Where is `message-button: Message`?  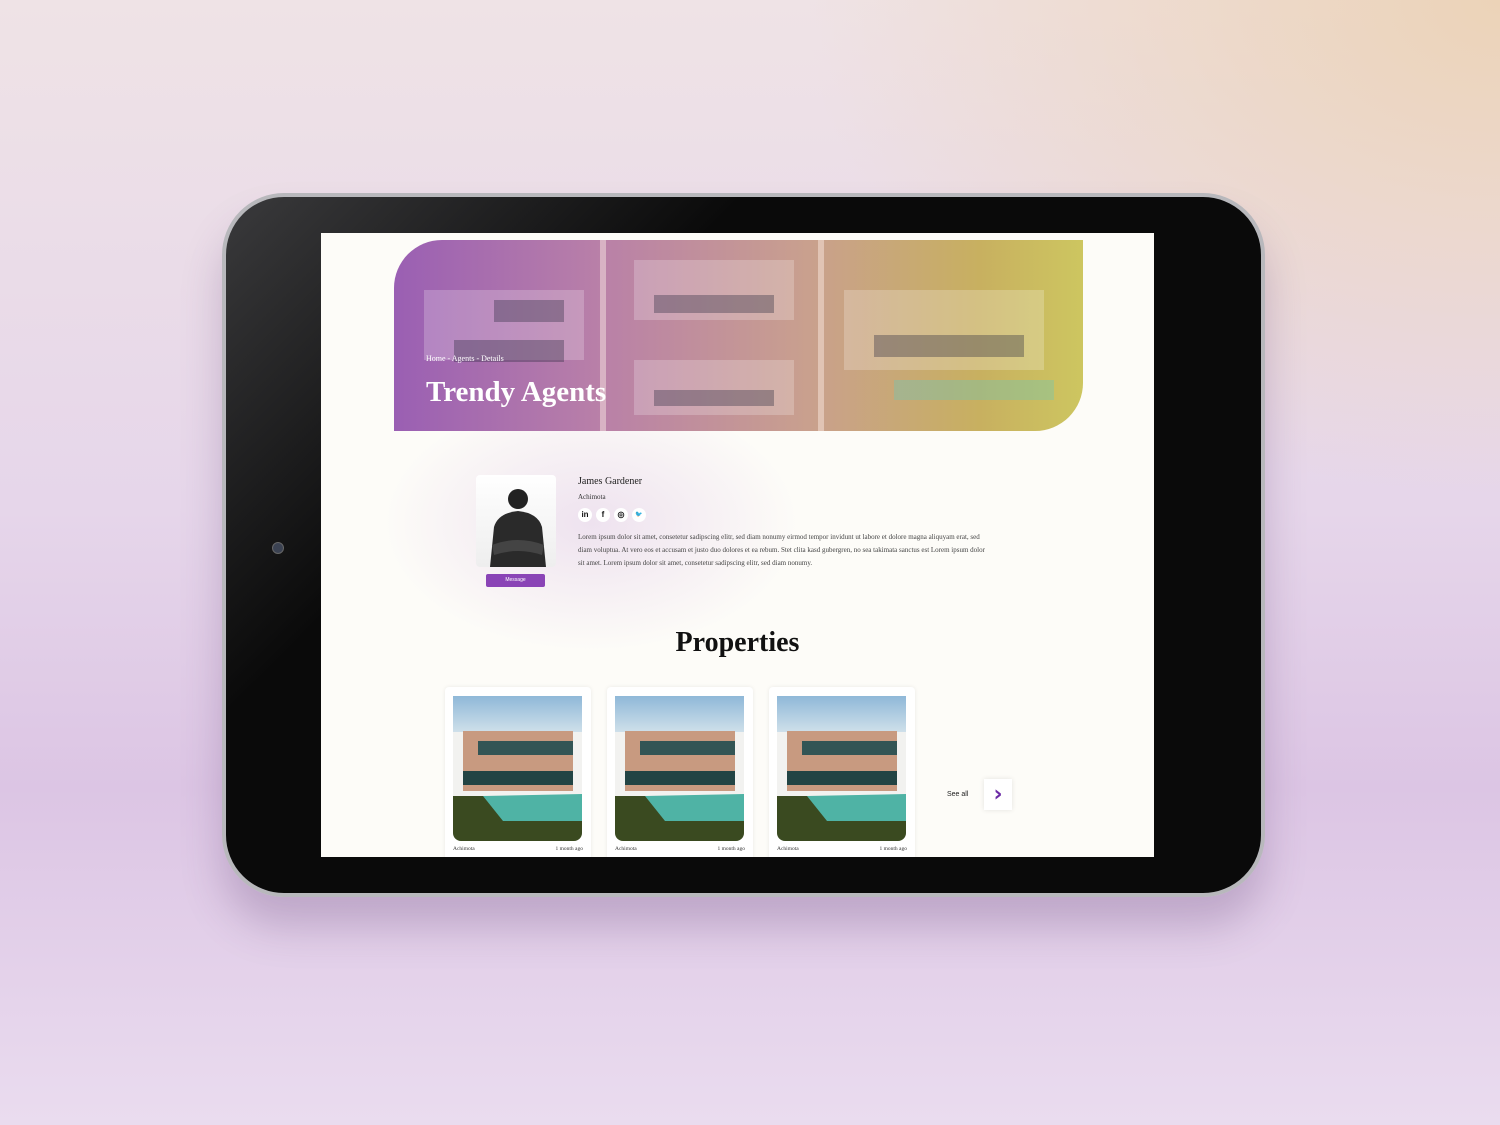 message-button: Message is located at coordinates (515, 580).